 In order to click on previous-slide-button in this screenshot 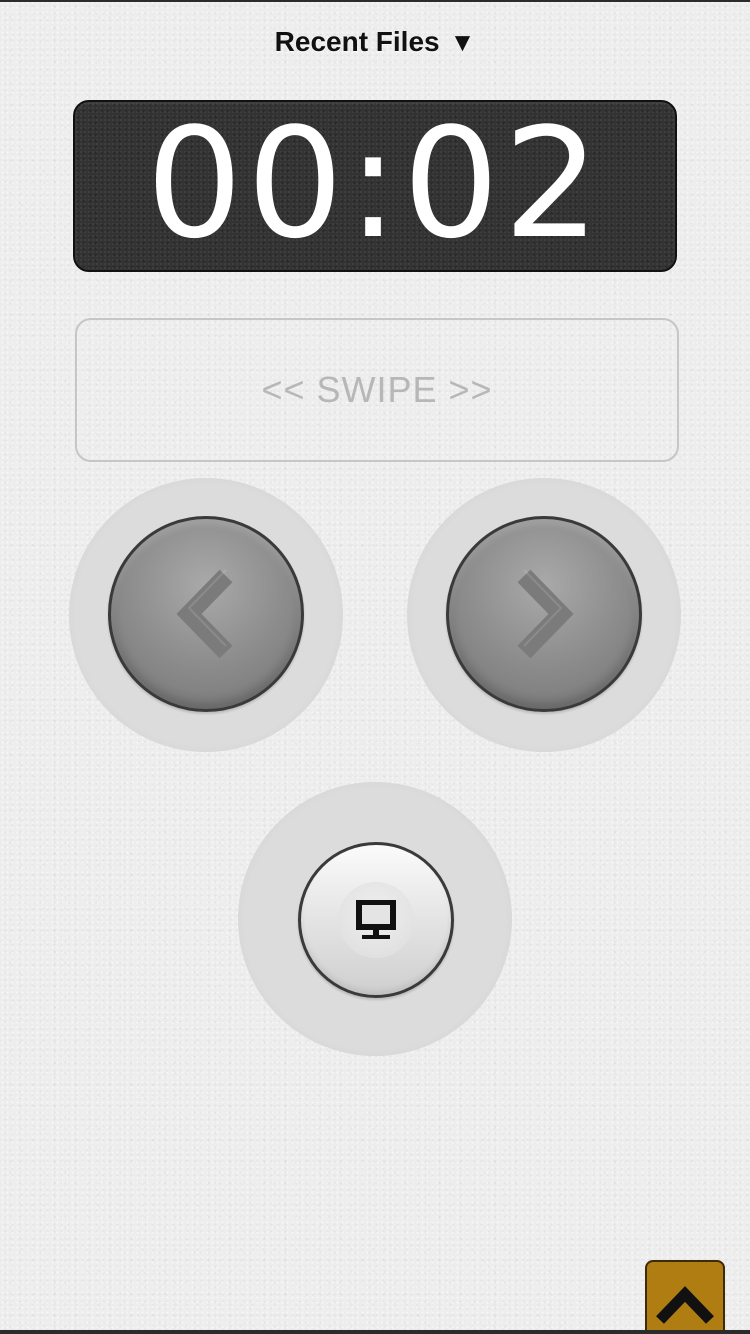, I will do `click(206, 614)`.